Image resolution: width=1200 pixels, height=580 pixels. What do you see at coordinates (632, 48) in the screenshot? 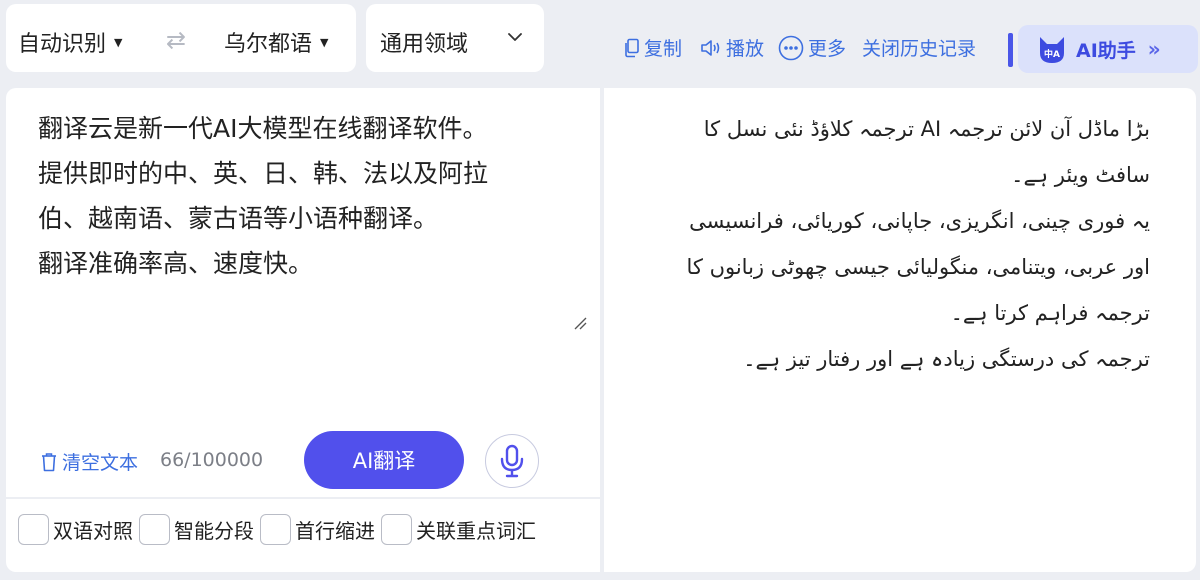
I see `copy-icon` at bounding box center [632, 48].